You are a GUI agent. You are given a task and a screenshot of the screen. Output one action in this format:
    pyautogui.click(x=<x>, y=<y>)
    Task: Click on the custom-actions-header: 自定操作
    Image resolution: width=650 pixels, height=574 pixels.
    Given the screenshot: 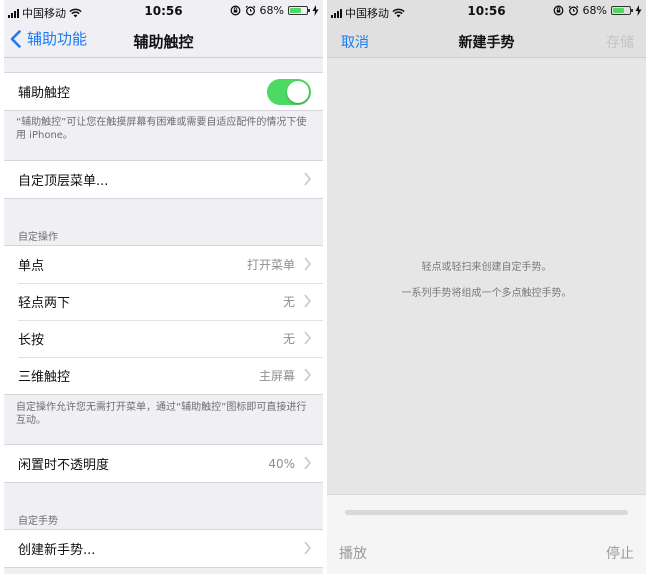 What is the action you would take?
    pyautogui.click(x=38, y=237)
    